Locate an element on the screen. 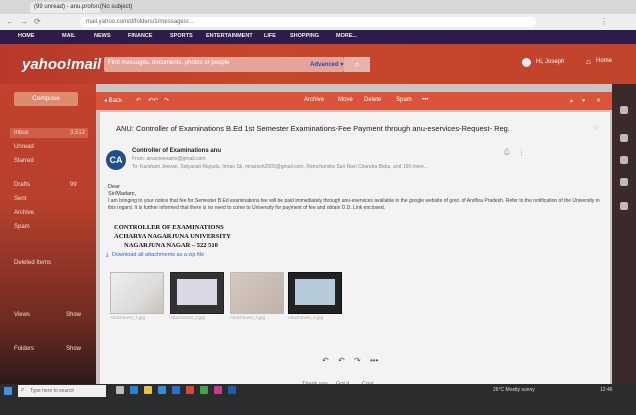  compose-button: Compose is located at coordinates (46, 99).